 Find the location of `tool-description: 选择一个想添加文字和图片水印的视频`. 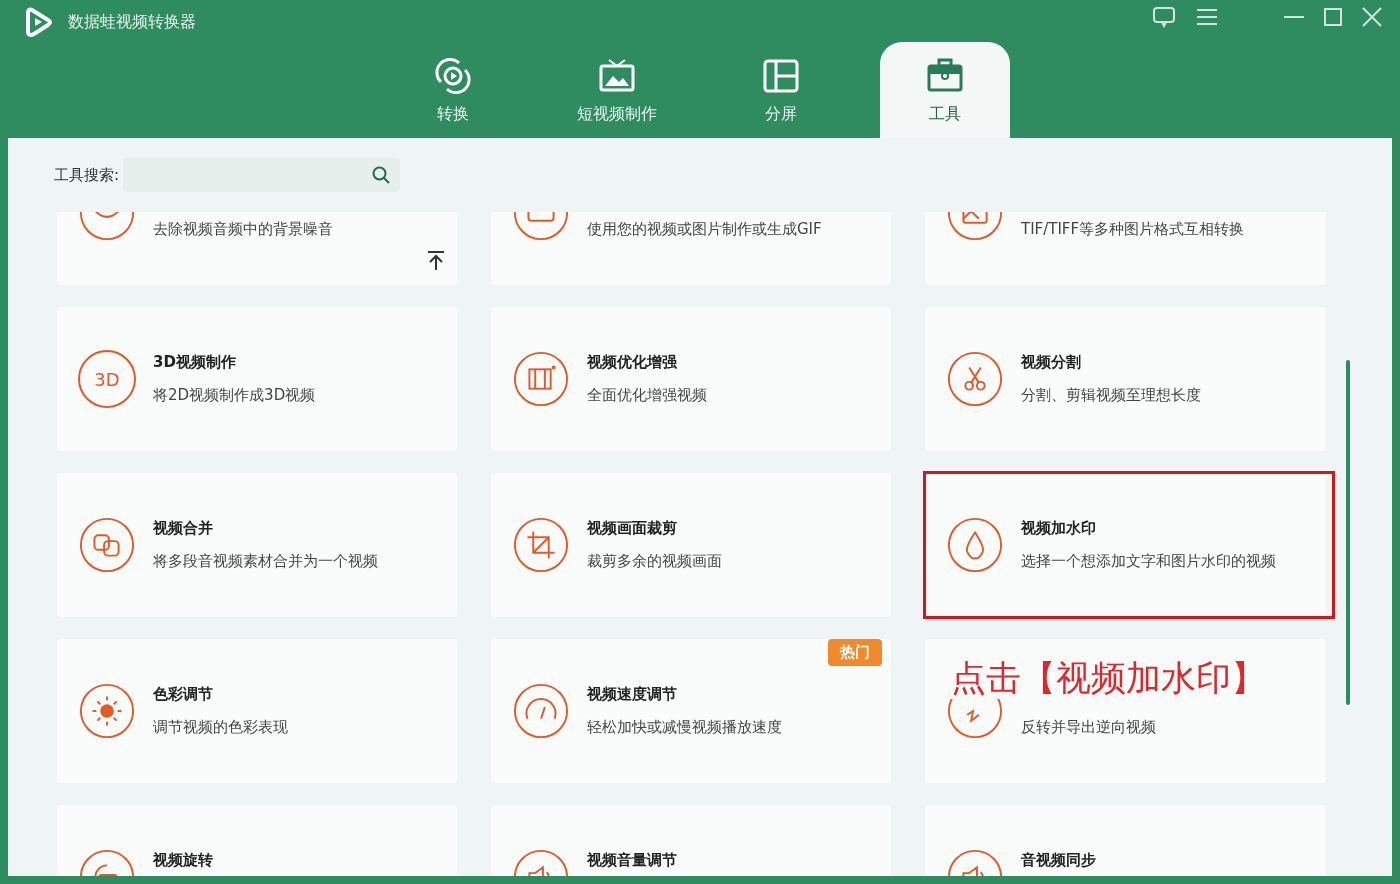

tool-description: 选择一个想添加文字和图片水印的视频 is located at coordinates (1148, 561).